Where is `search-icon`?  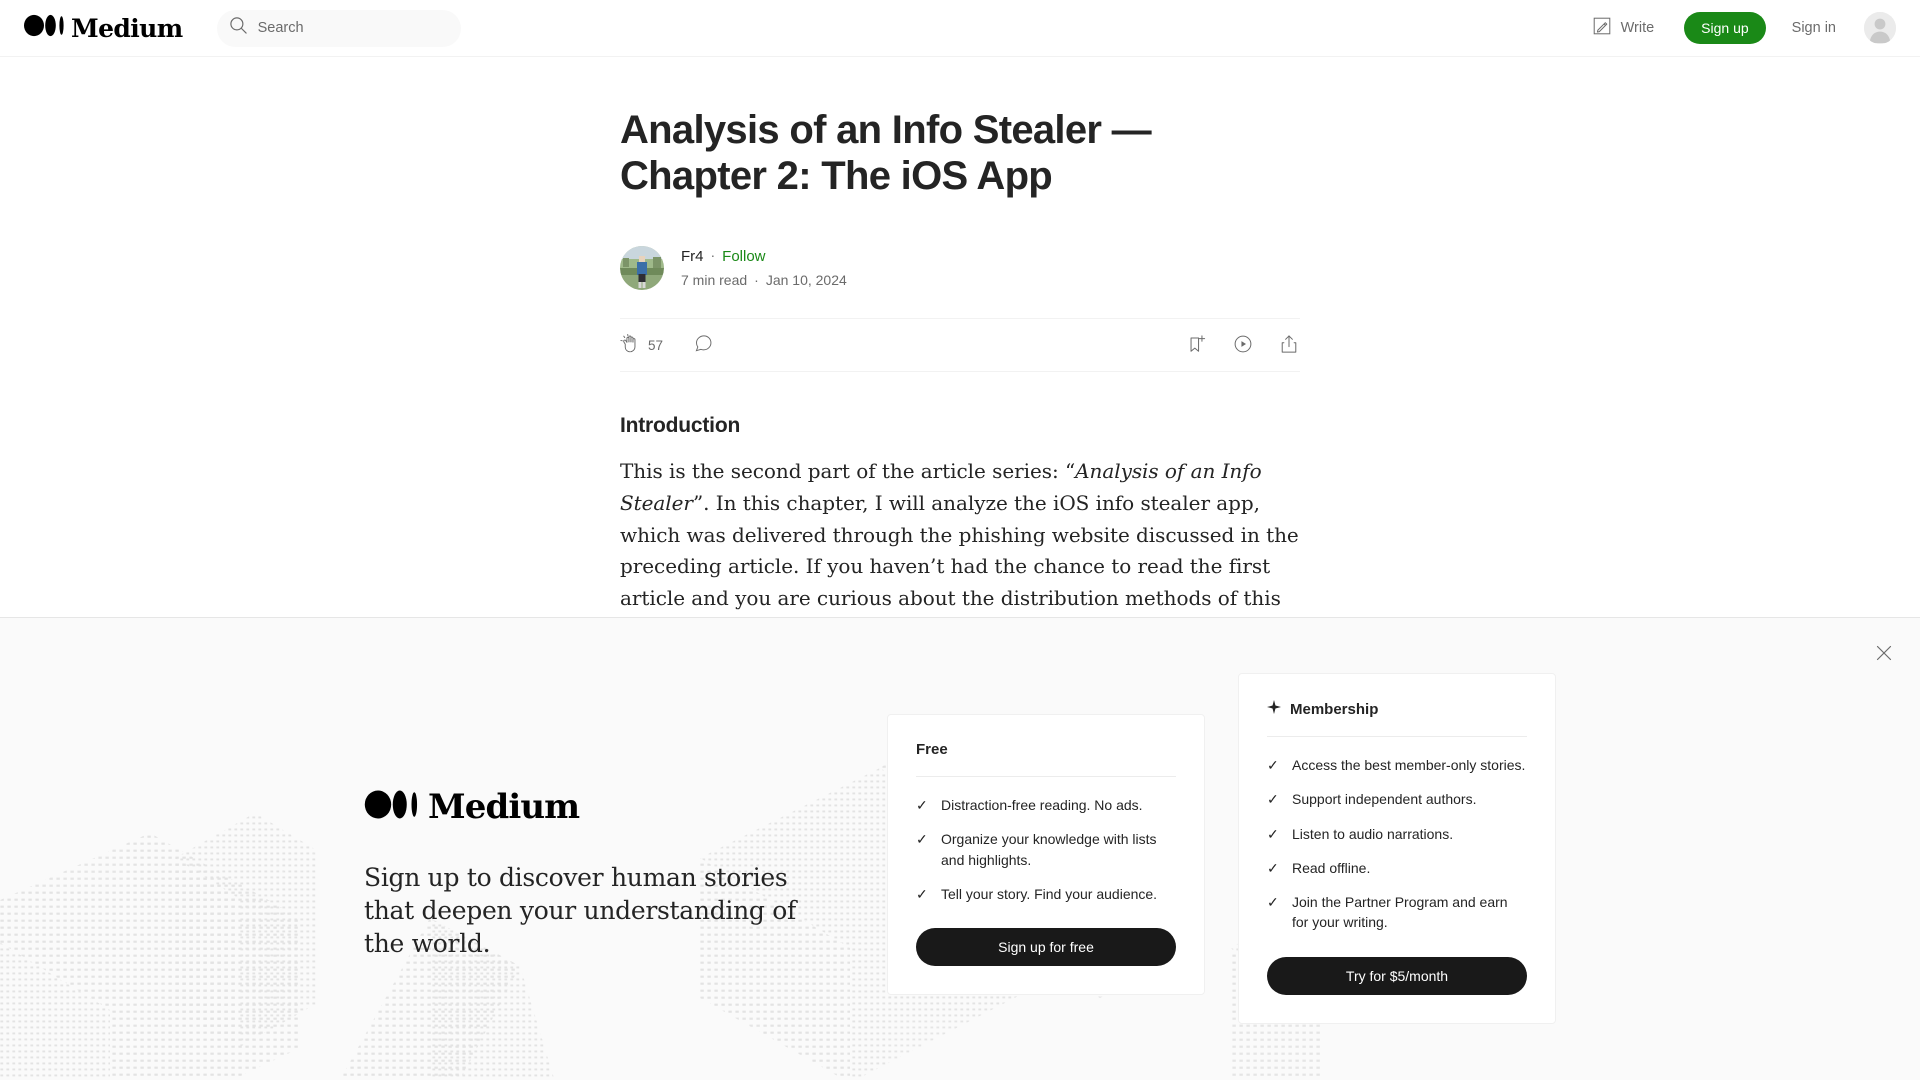 search-icon is located at coordinates (238, 28).